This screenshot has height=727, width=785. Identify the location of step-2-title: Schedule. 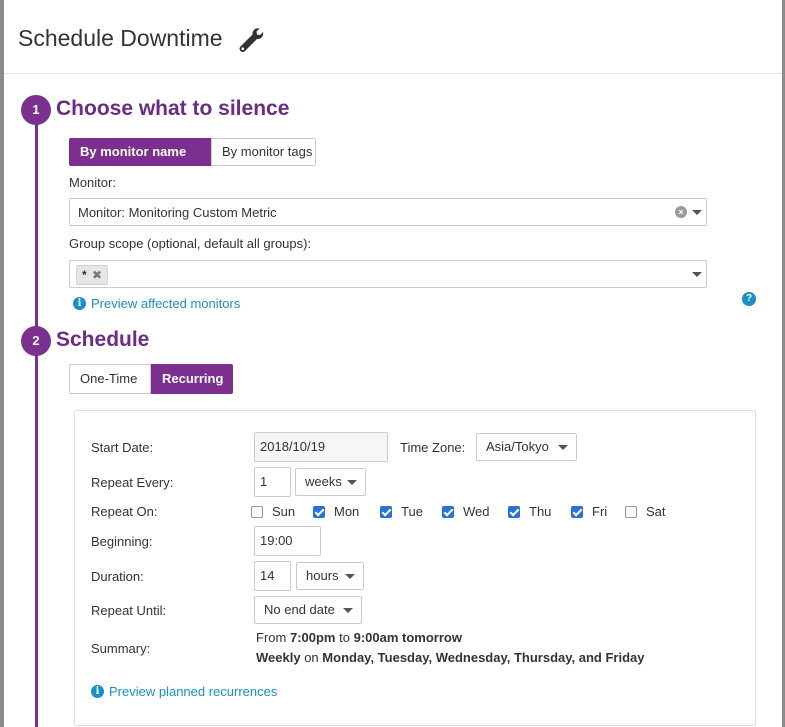
(103, 339).